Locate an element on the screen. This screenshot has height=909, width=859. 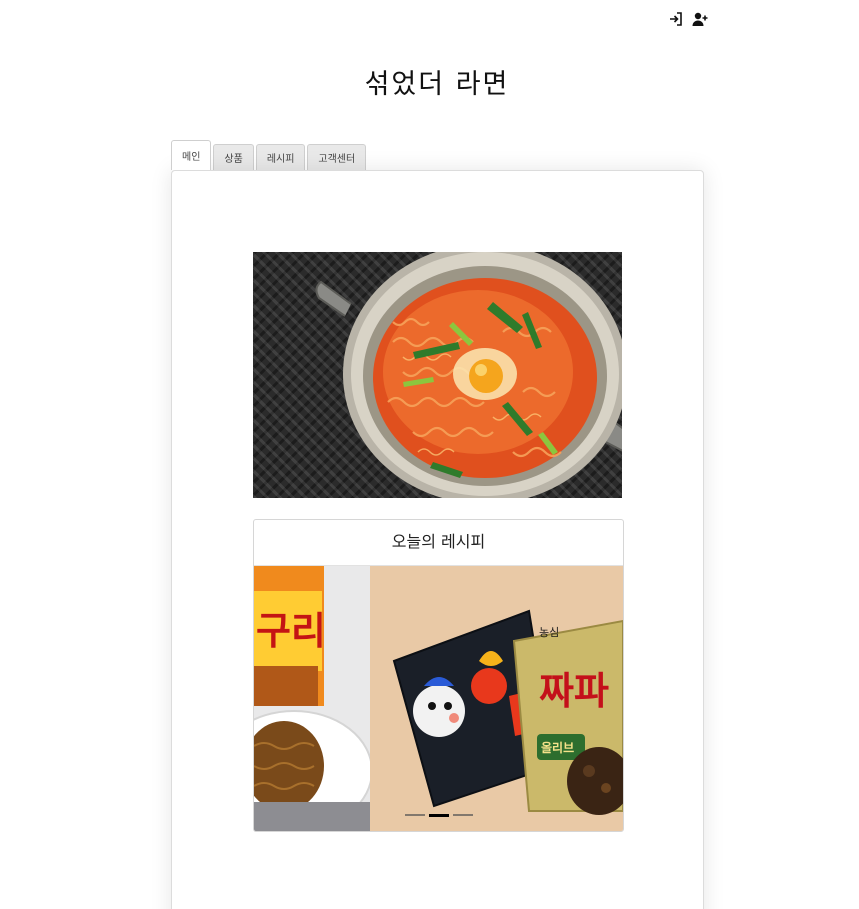
recipe-card-title: 오늘의 레시피 is located at coordinates (438, 543).